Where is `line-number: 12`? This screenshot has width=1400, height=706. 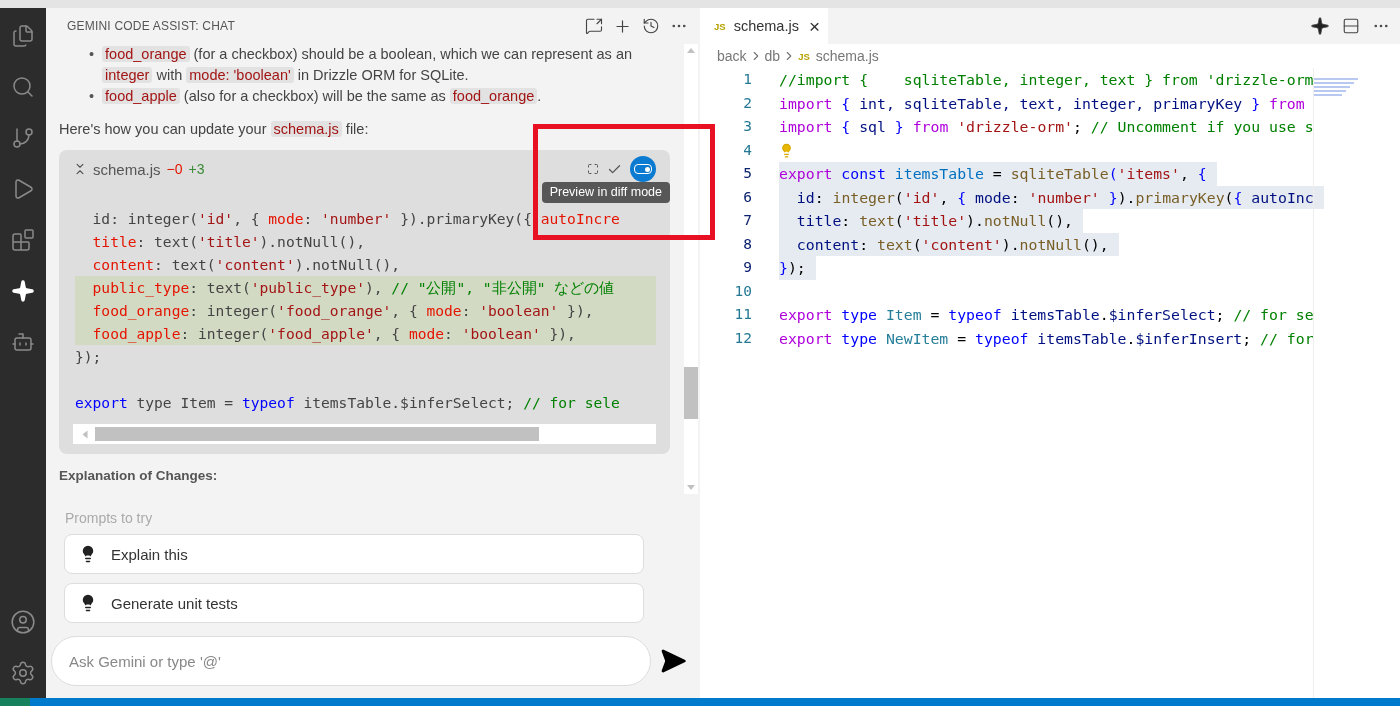 line-number: 12 is located at coordinates (742, 338).